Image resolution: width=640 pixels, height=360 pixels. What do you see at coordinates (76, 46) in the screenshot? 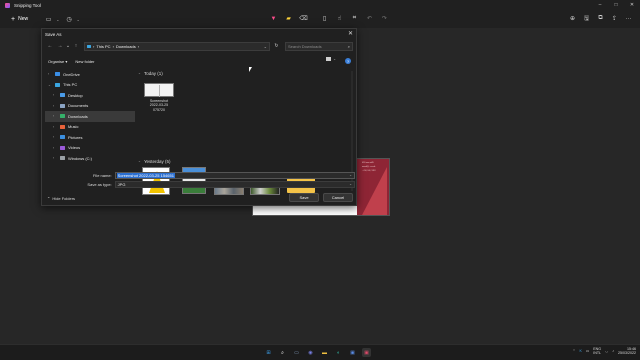
I see `up-arrow-icon: ↑` at bounding box center [76, 46].